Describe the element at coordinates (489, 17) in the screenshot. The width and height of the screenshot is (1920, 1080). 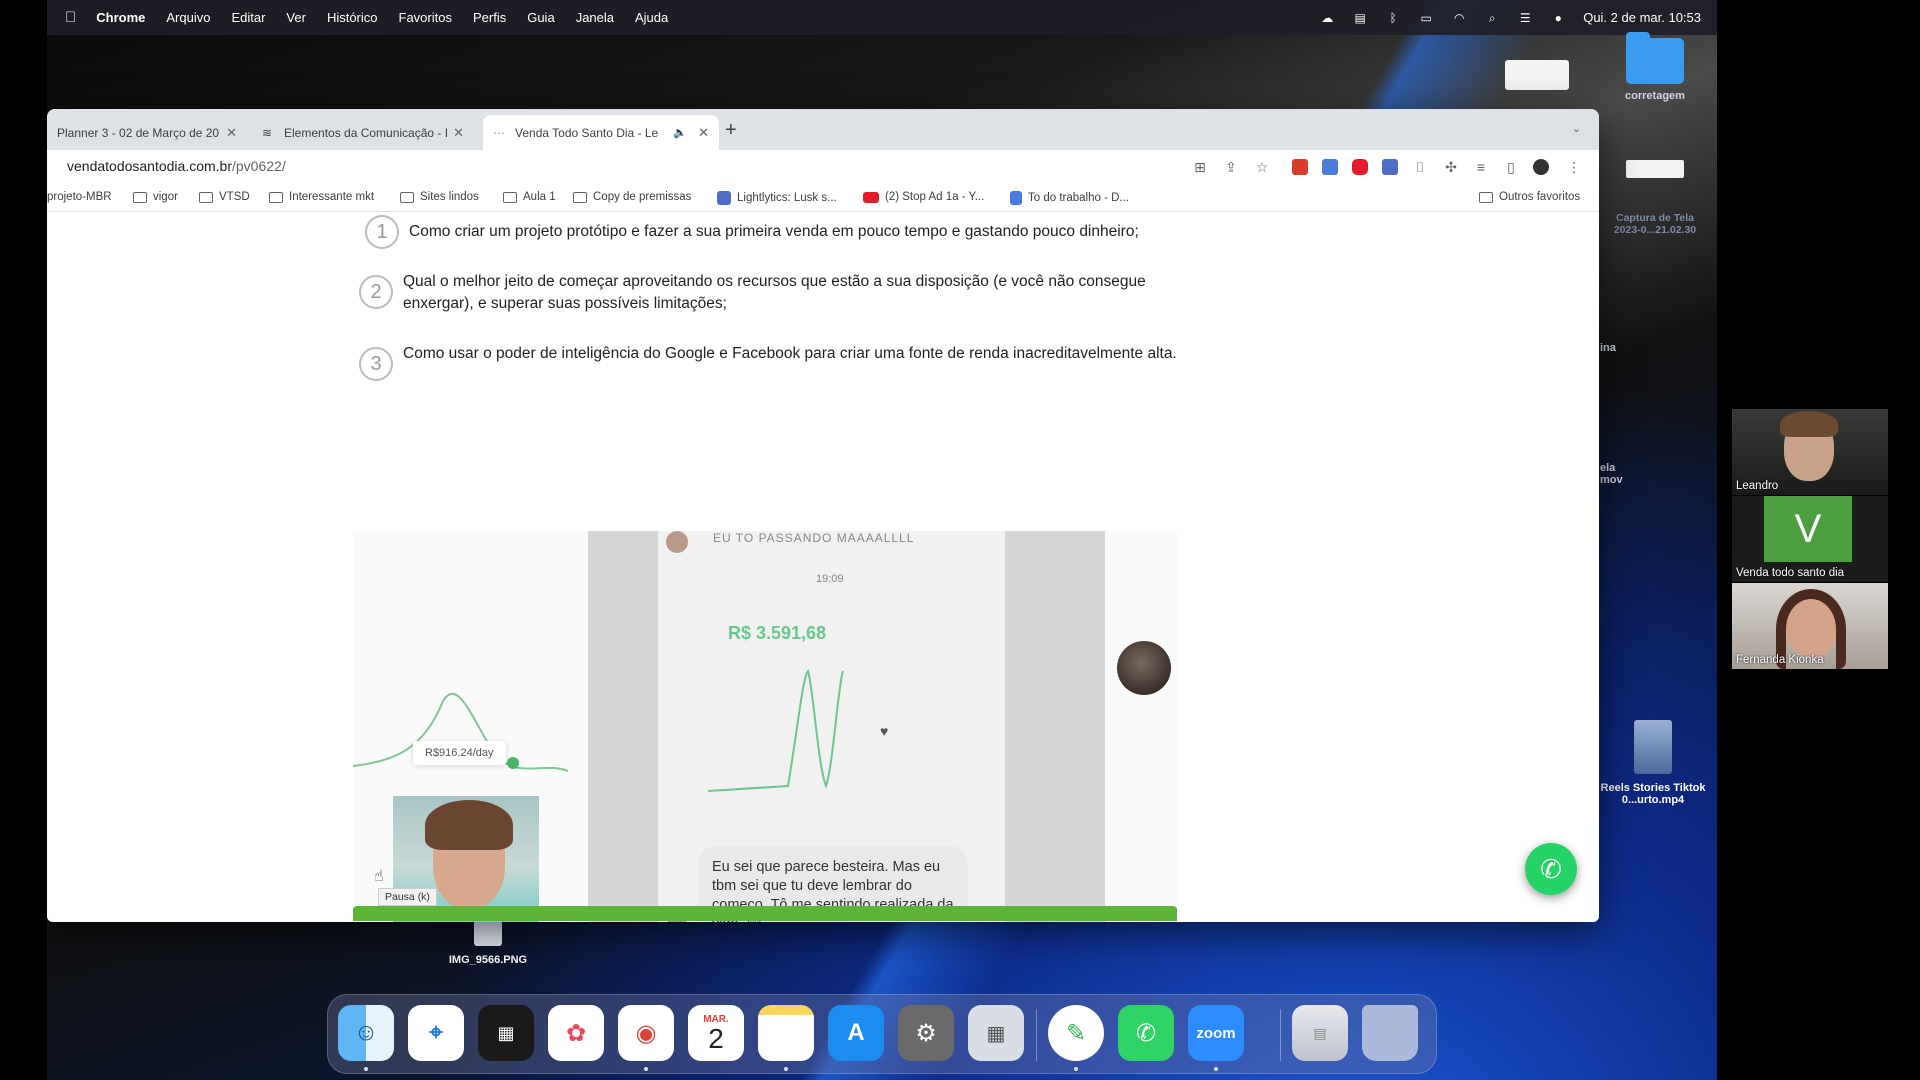
I see `menu-perfis: Perfis` at that location.